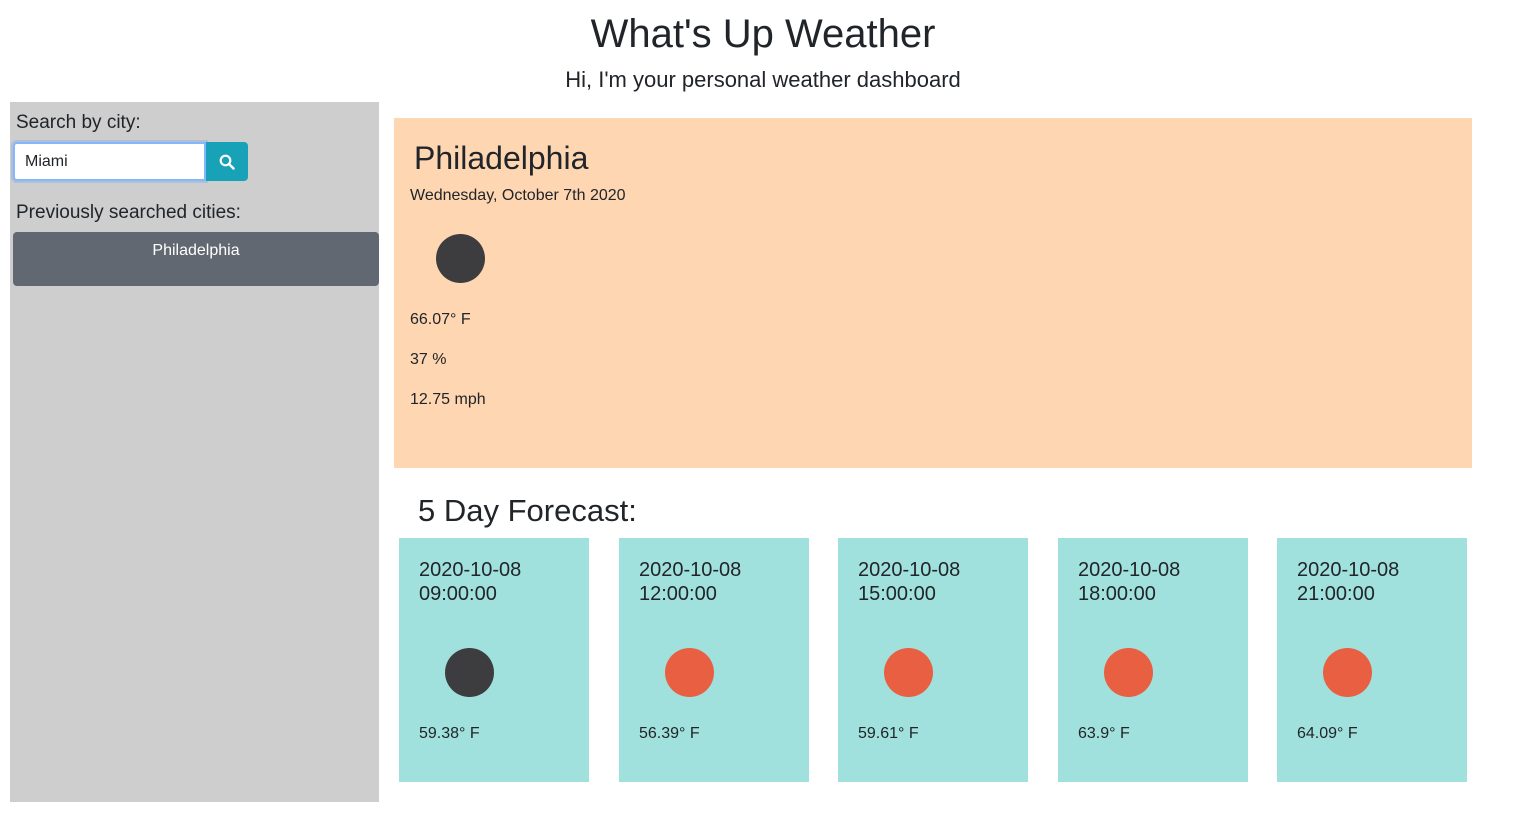 Image resolution: width=1526 pixels, height=829 pixels. Describe the element at coordinates (440, 319) in the screenshot. I see `current-temperature: 66.07° F` at that location.